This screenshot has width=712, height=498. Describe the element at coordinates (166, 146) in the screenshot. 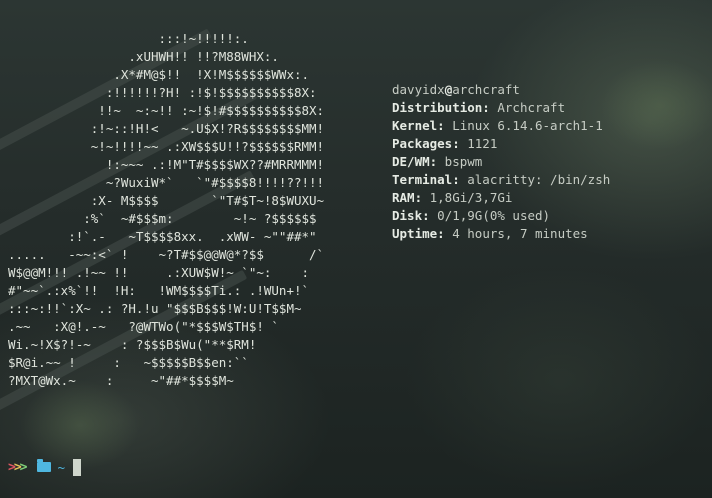

I see `ascii-line: ~!~!!!!~~ .:XW$$$U!!?$$$$$$RMM!` at that location.